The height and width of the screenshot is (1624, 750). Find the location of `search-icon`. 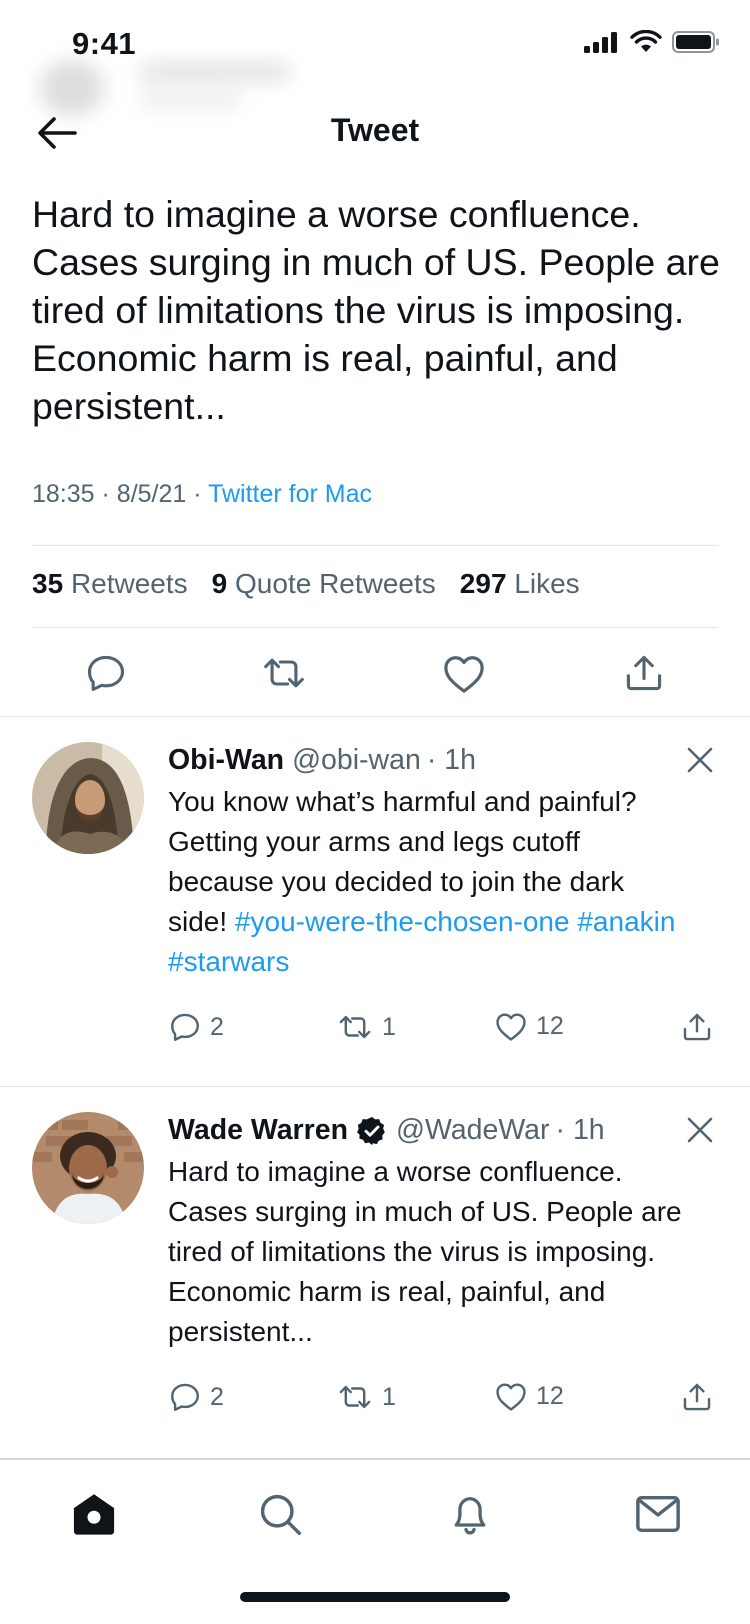

search-icon is located at coordinates (280, 1514).